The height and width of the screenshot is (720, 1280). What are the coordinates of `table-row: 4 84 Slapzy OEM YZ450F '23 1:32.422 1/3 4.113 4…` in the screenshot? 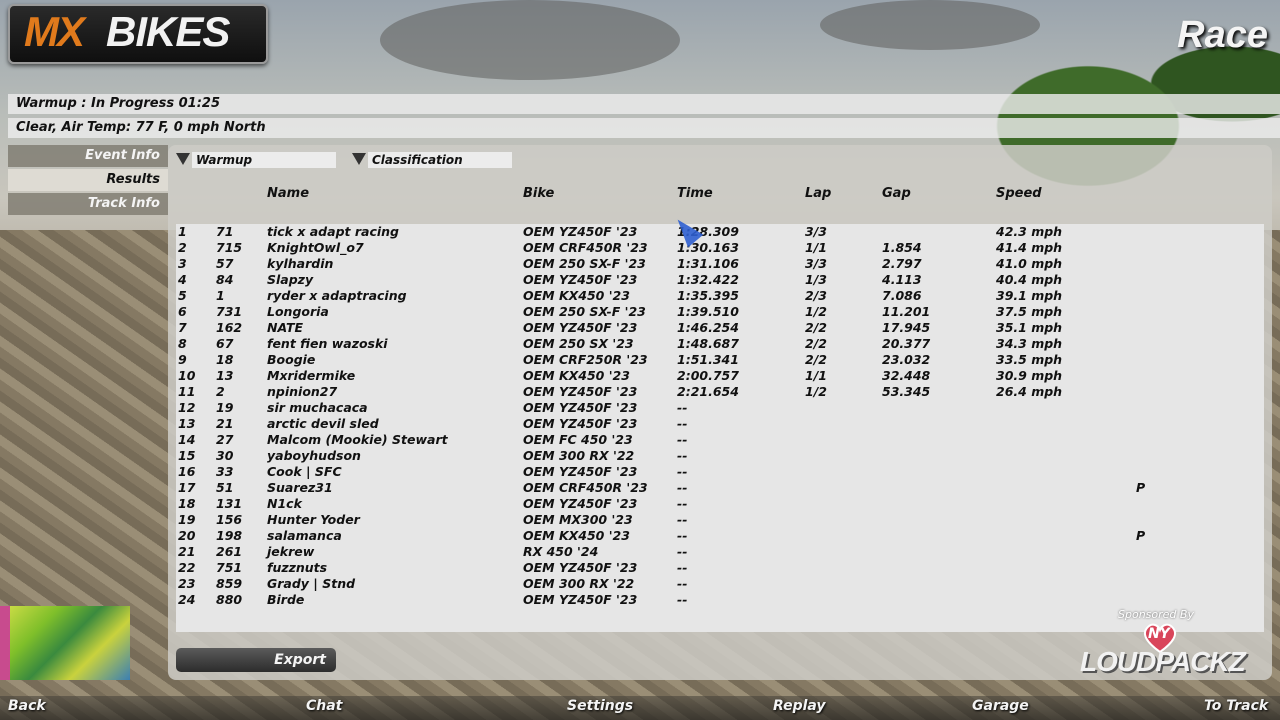 It's located at (720, 280).